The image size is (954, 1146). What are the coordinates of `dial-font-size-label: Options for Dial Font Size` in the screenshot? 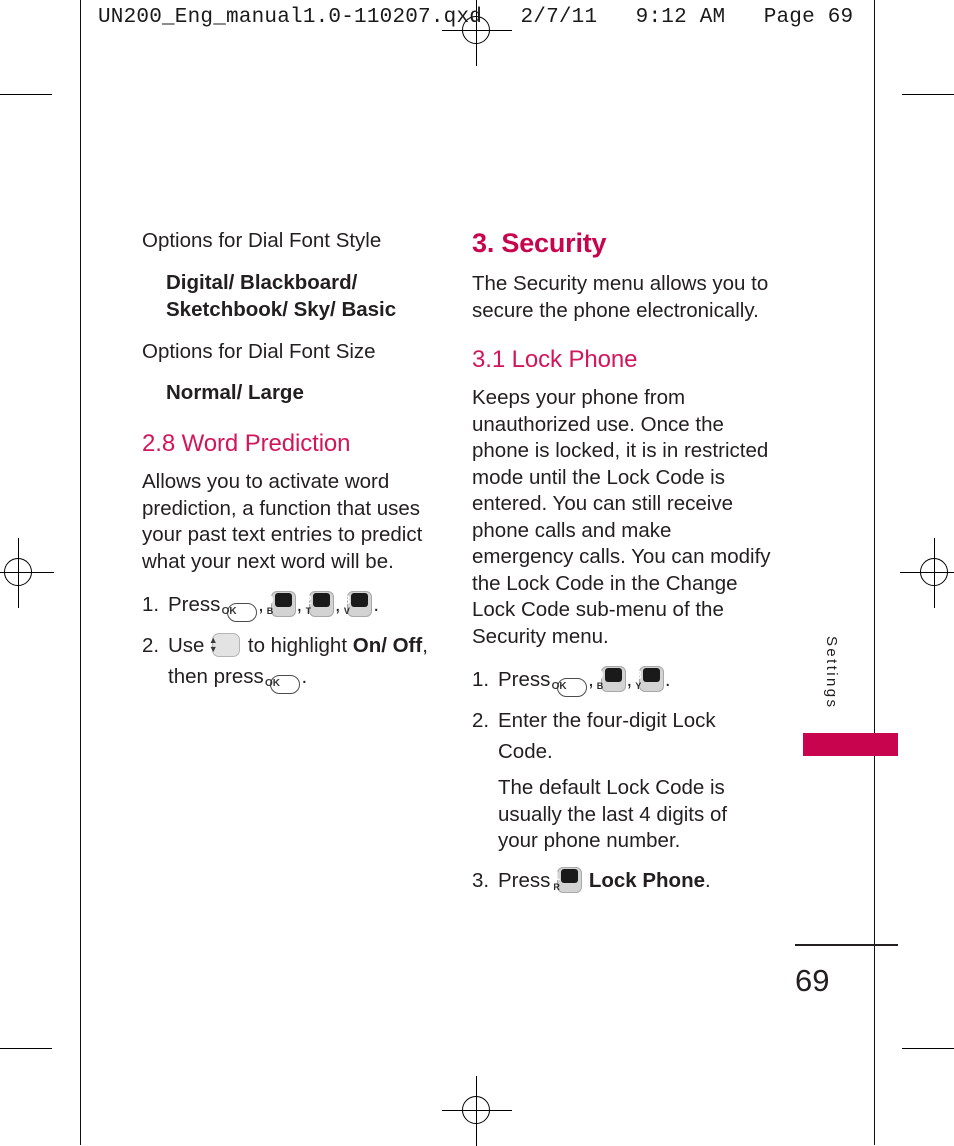 It's located at (259, 351).